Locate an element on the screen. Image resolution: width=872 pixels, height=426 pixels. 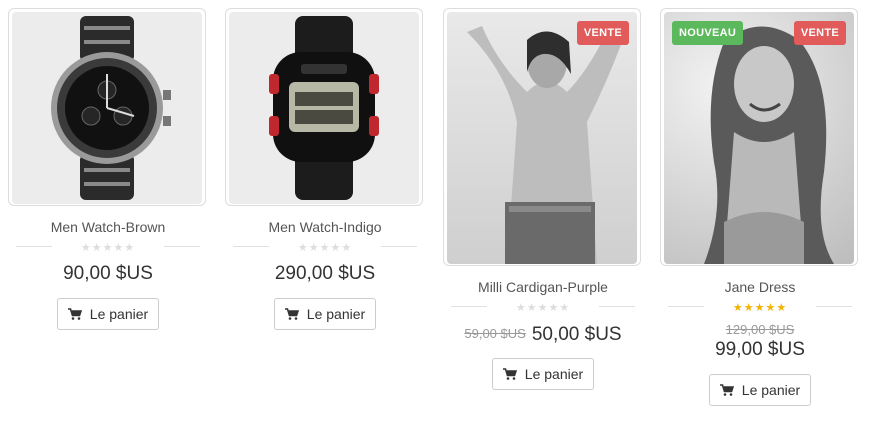
product-image-frame: NOUVEAU VENTE is located at coordinates (759, 137).